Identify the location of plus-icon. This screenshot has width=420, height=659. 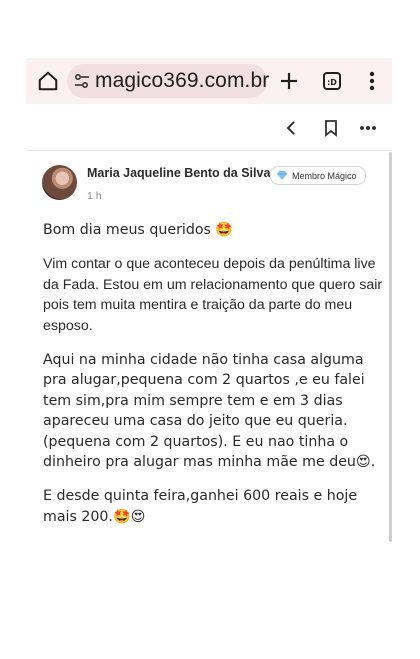
(289, 81).